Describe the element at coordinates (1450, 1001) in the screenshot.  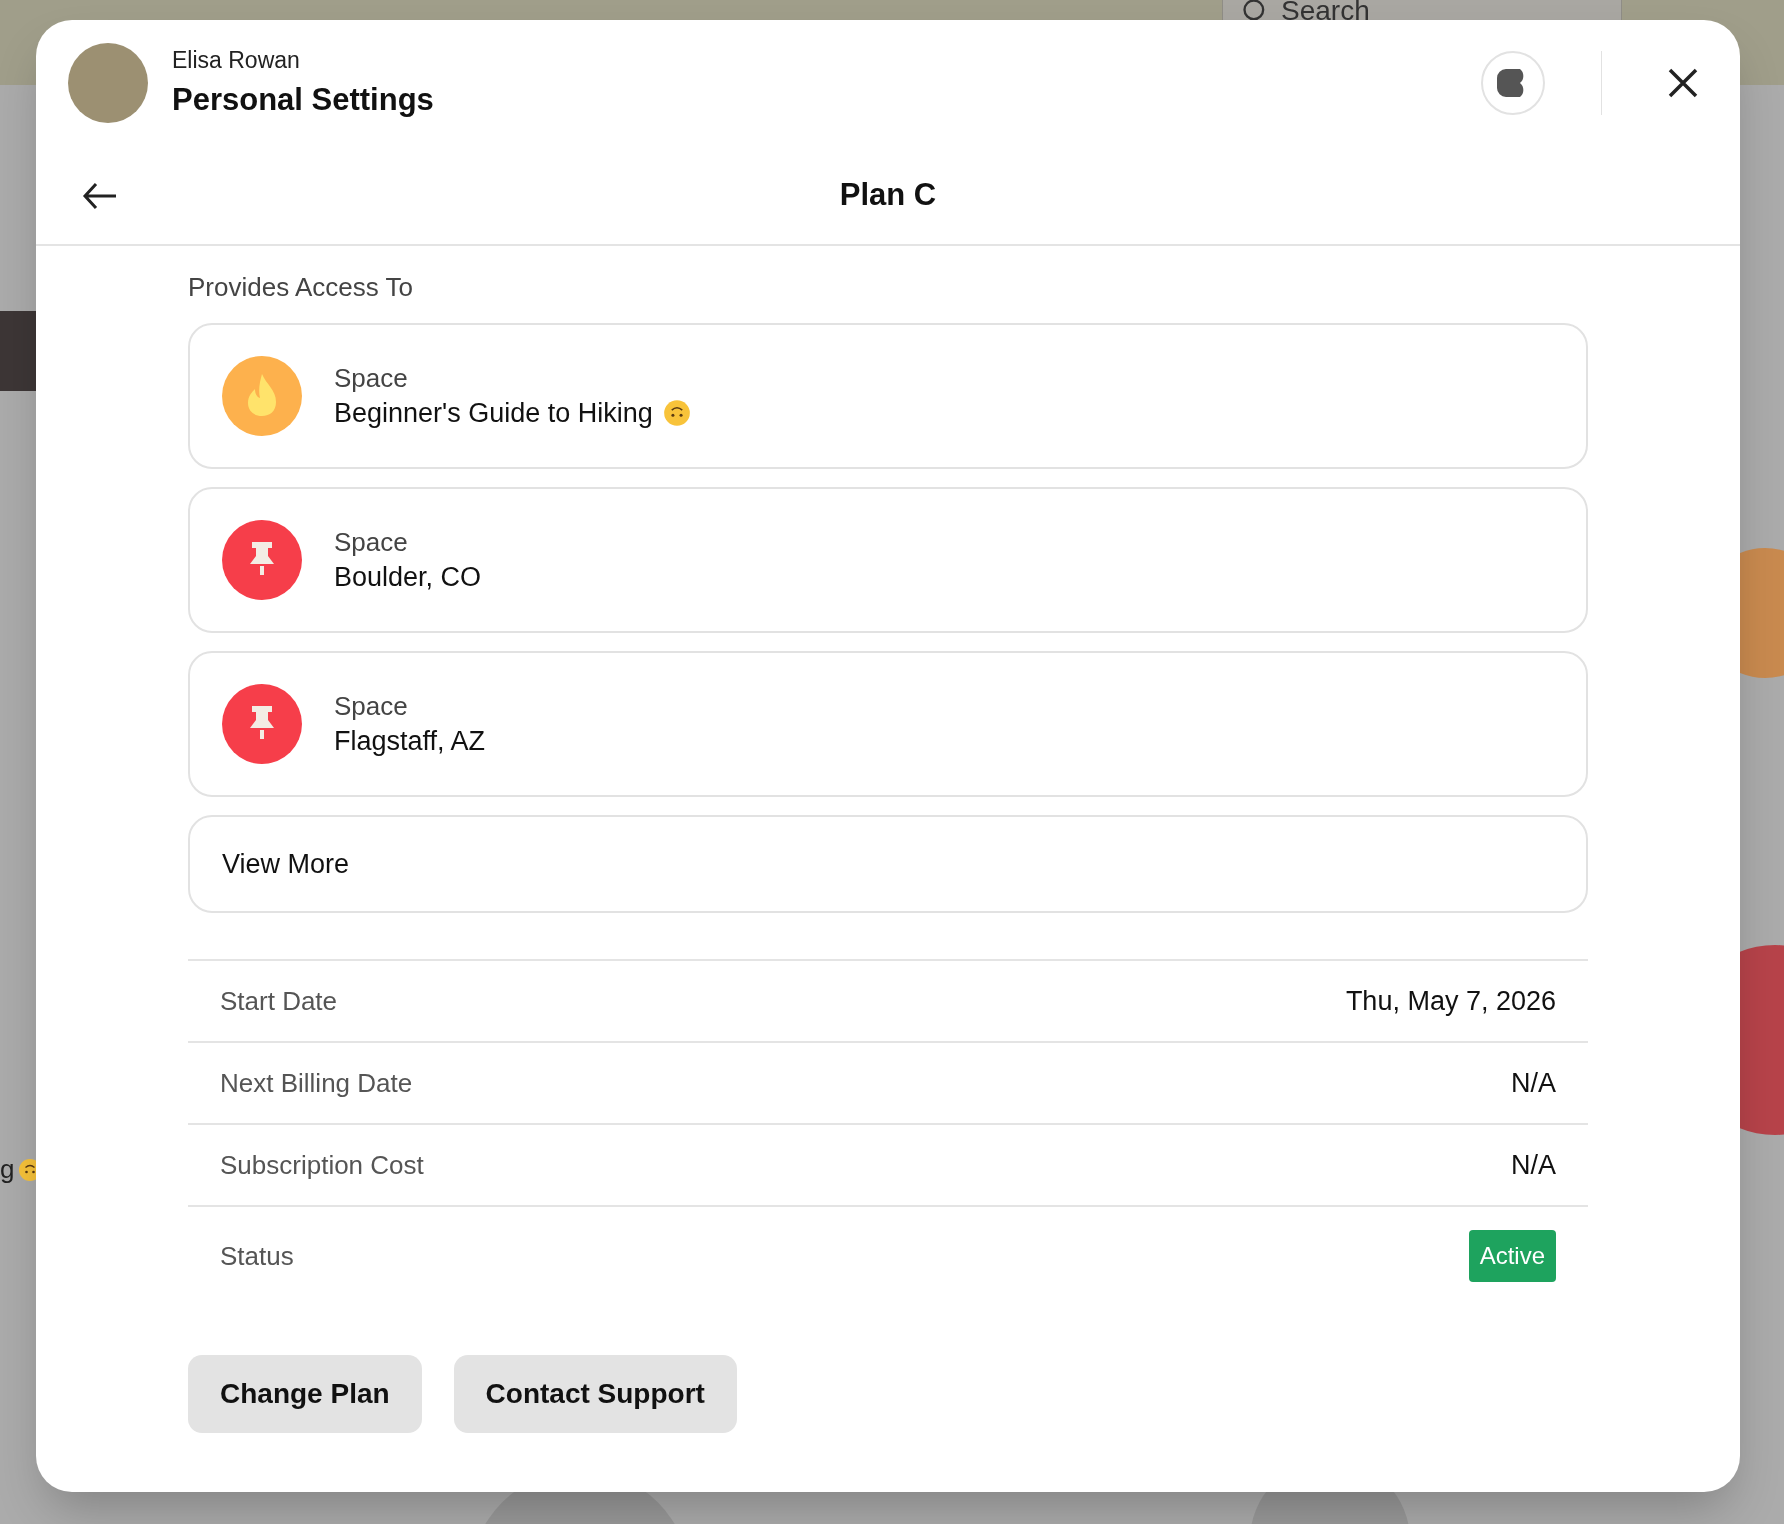
I see `detail-value: Thu, May 7, 2026` at that location.